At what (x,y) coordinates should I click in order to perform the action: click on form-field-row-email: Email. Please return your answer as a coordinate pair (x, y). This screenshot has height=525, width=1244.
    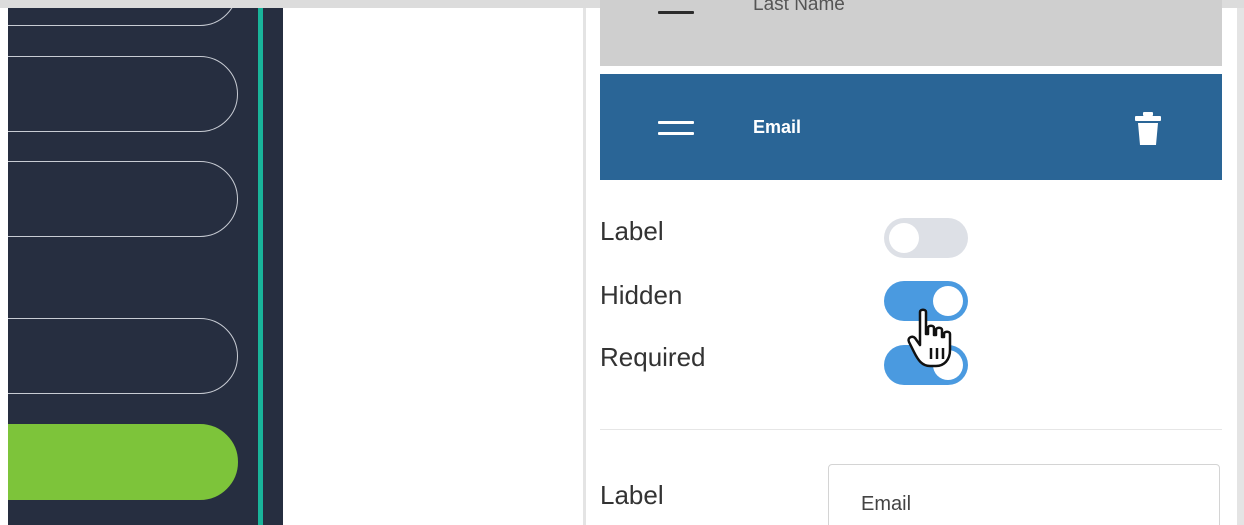
    Looking at the image, I should click on (911, 127).